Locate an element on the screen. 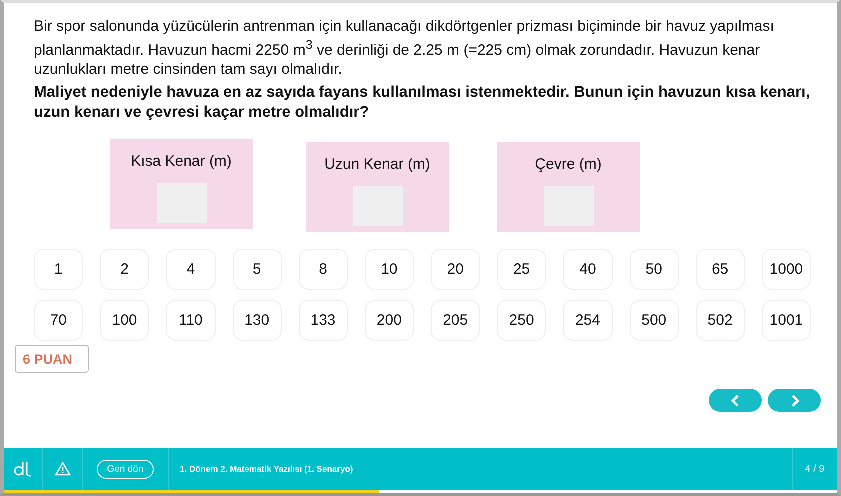 Image resolution: width=841 pixels, height=496 pixels. answer-tile: 50 is located at coordinates (654, 269).